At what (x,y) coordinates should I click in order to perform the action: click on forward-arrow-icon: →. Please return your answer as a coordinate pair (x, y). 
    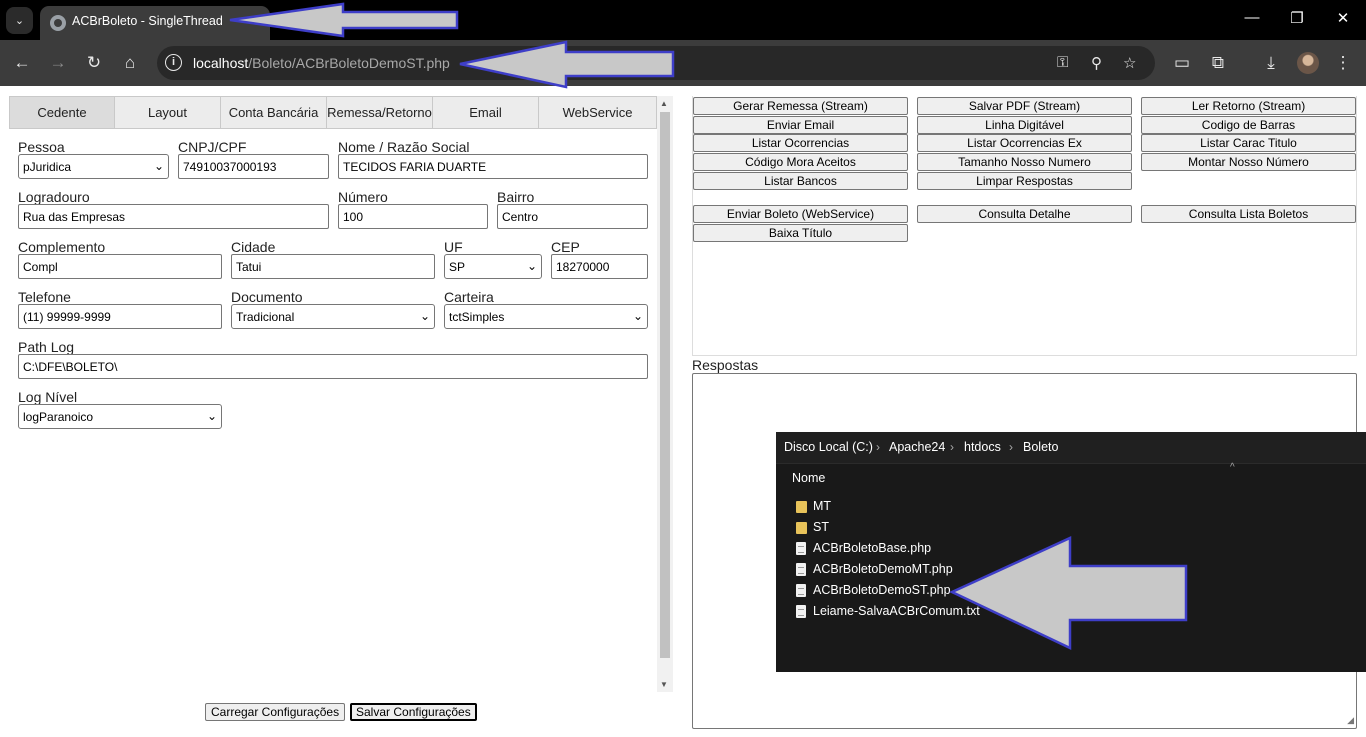
    Looking at the image, I should click on (58, 63).